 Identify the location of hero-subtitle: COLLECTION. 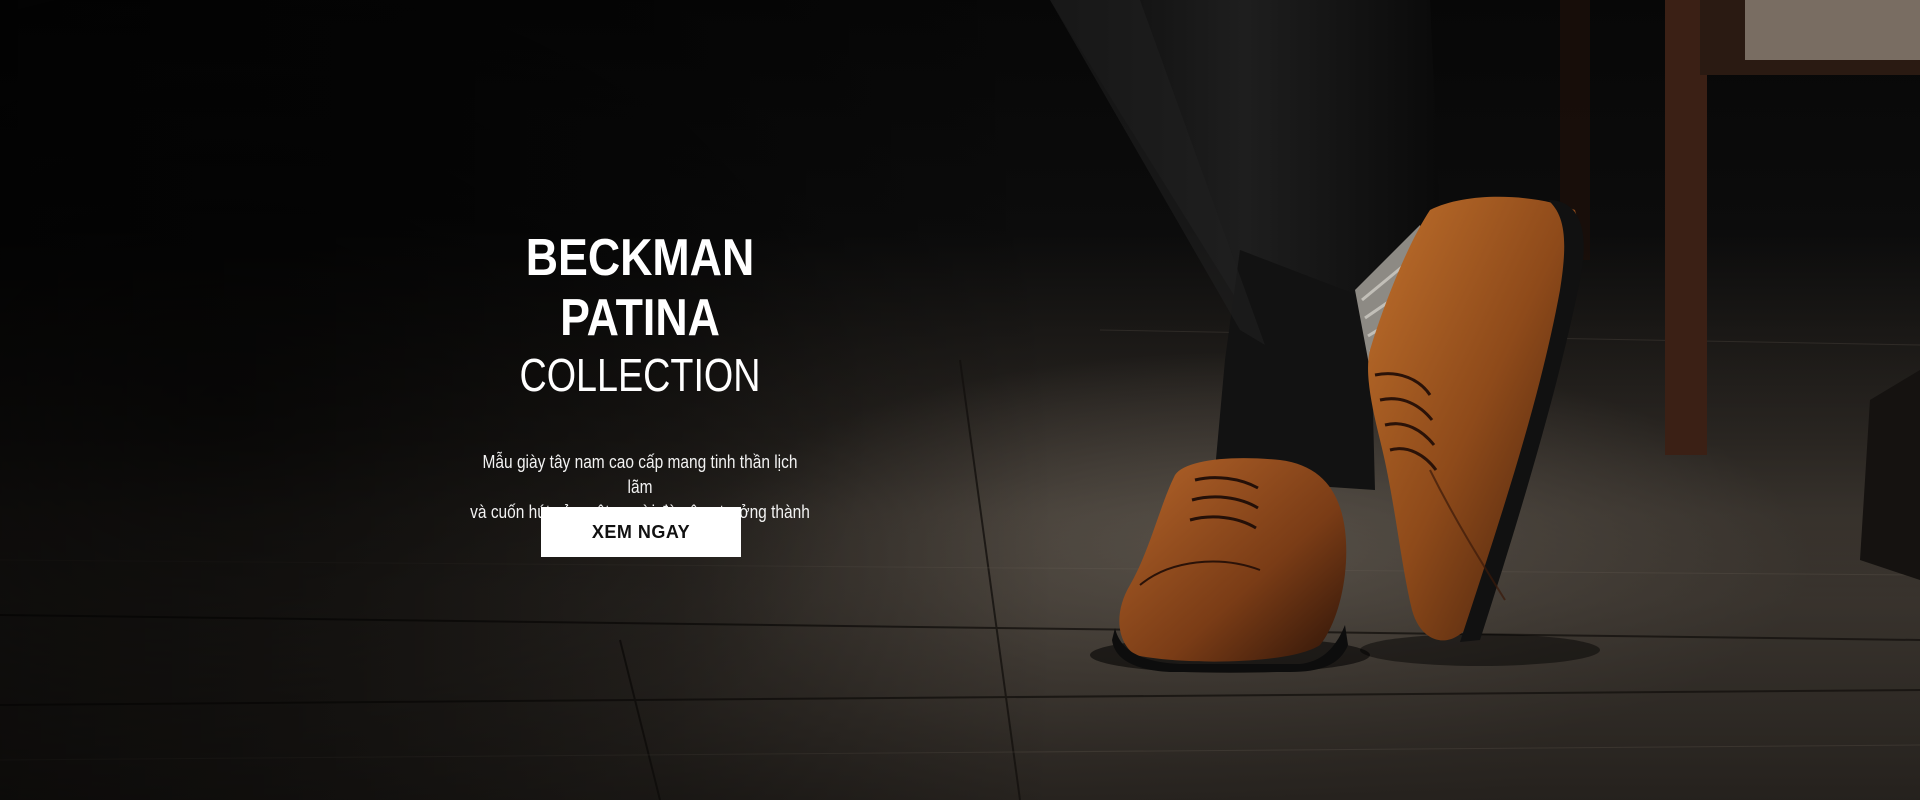
(640, 375).